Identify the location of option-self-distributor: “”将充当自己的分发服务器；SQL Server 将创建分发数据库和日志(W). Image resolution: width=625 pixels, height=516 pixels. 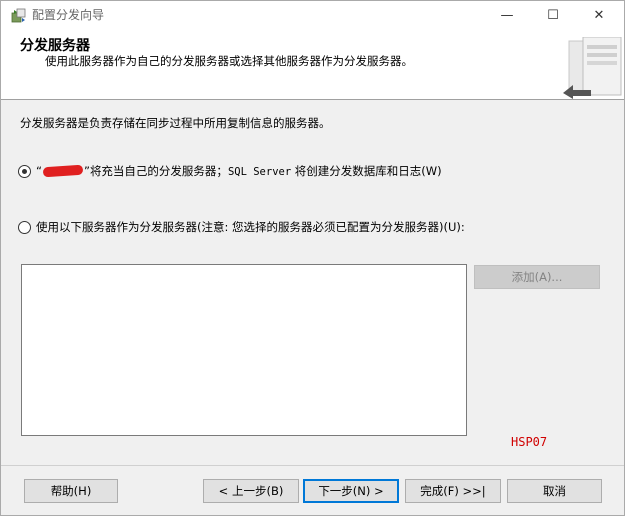
(230, 171).